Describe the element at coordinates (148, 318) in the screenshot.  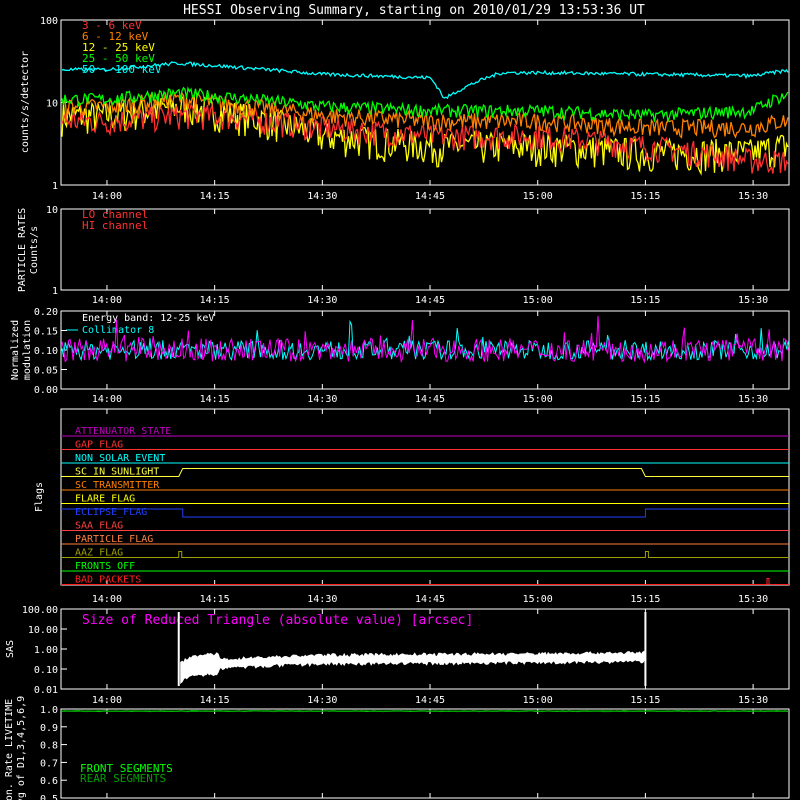
I see `modulation-band-label: Energy band: 12-25 keV` at that location.